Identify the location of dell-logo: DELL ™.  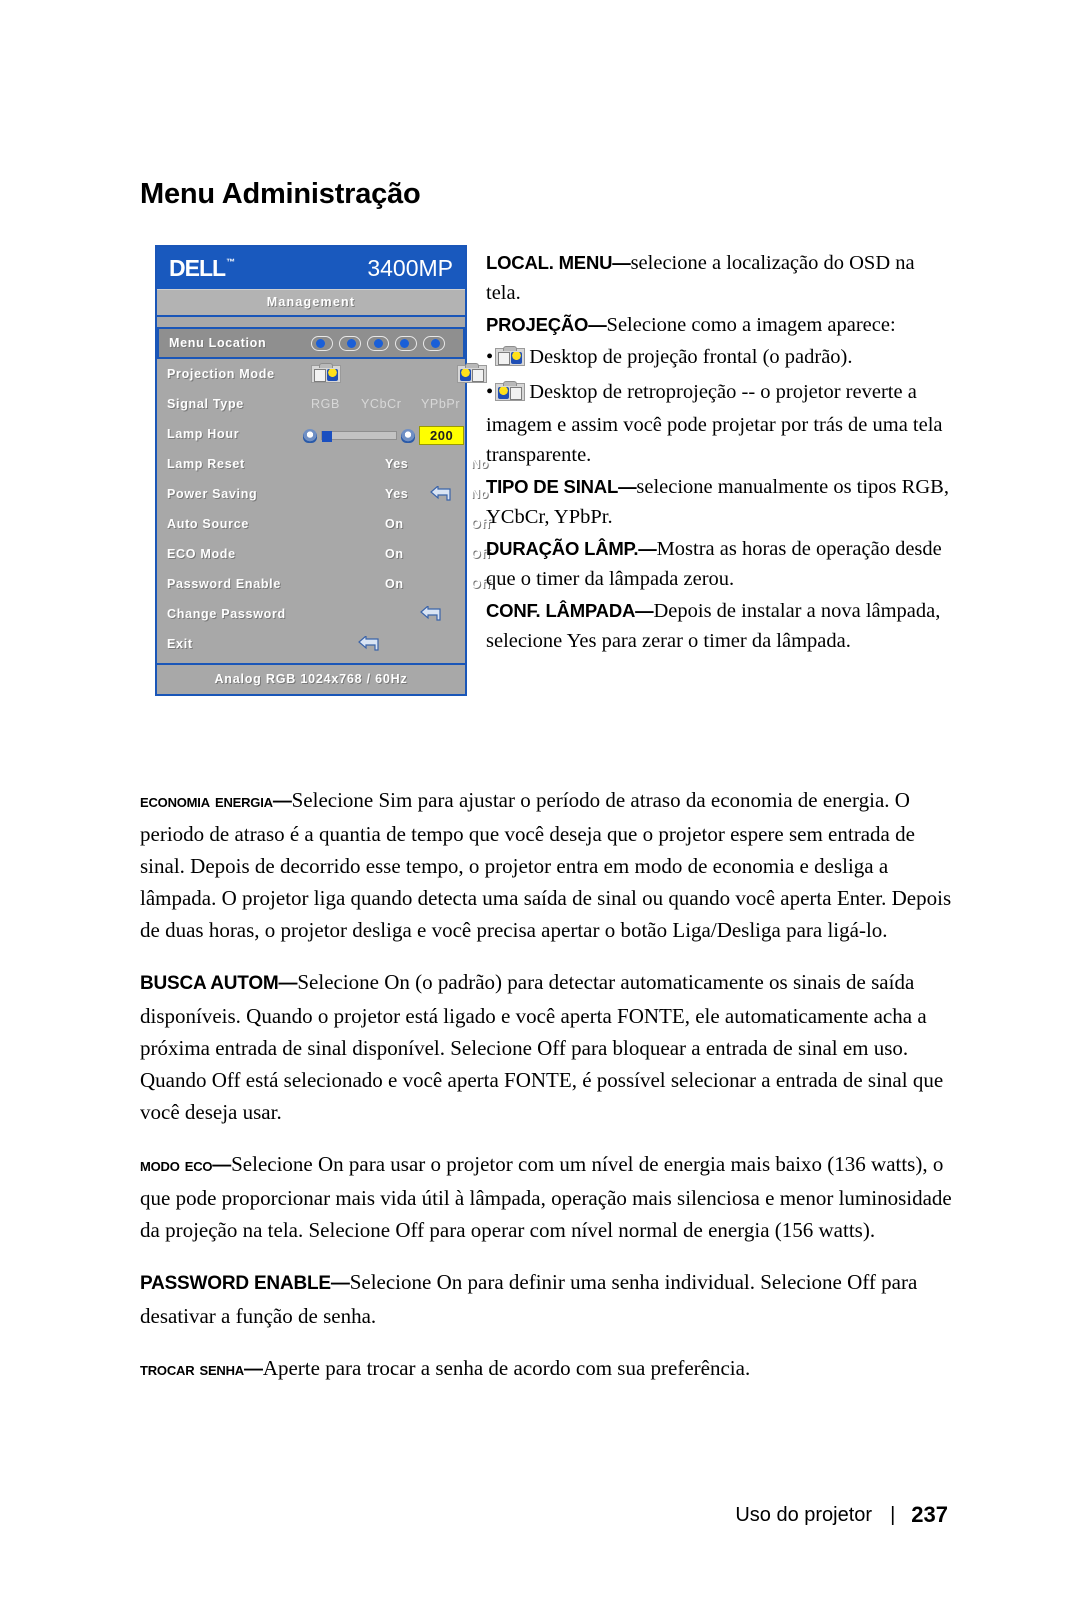
(202, 267).